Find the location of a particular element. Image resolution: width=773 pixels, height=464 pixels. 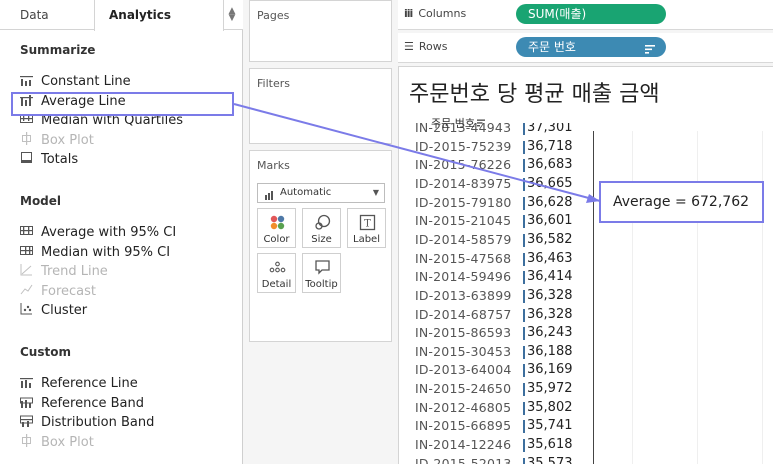

detail-button: Detail is located at coordinates (276, 273).